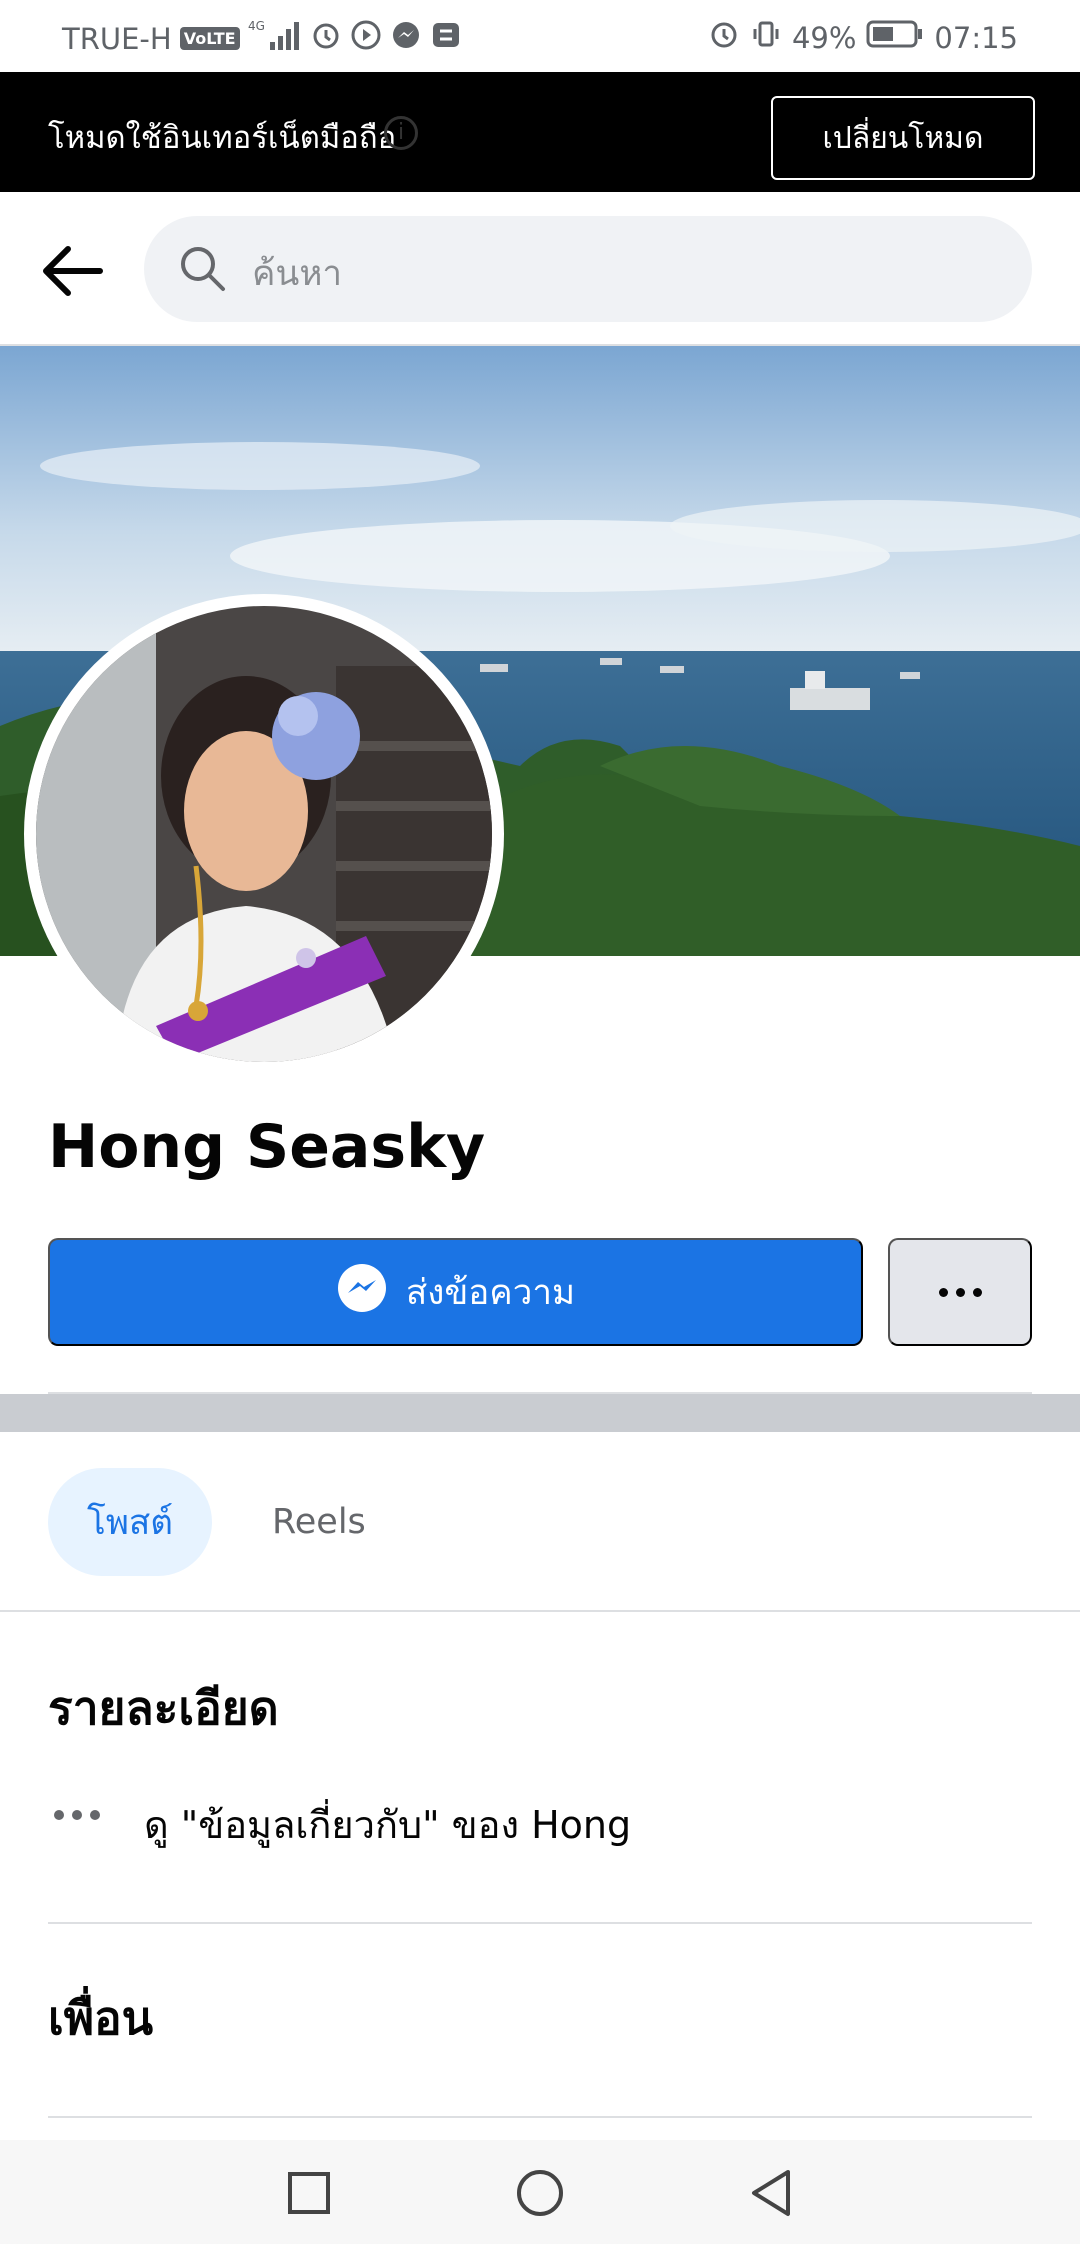  I want to click on vibrate-icon, so click(766, 37).